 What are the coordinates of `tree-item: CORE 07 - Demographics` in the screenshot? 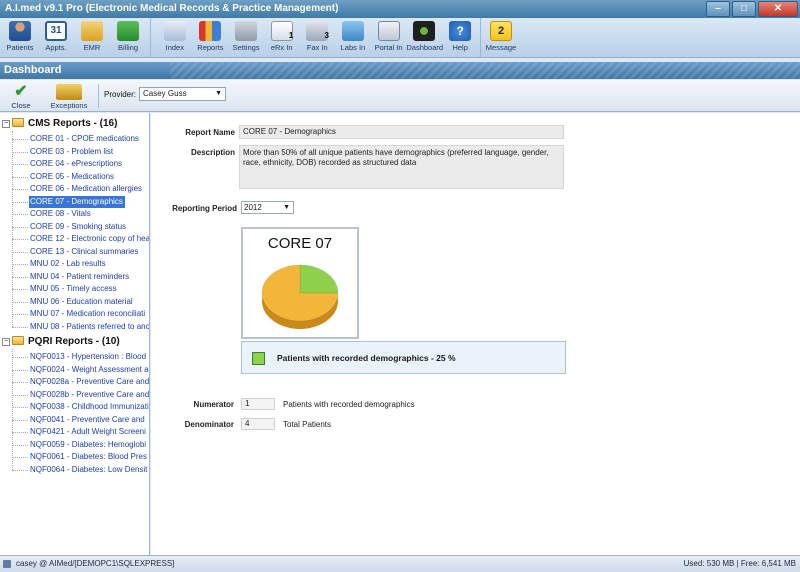 It's located at (77, 201).